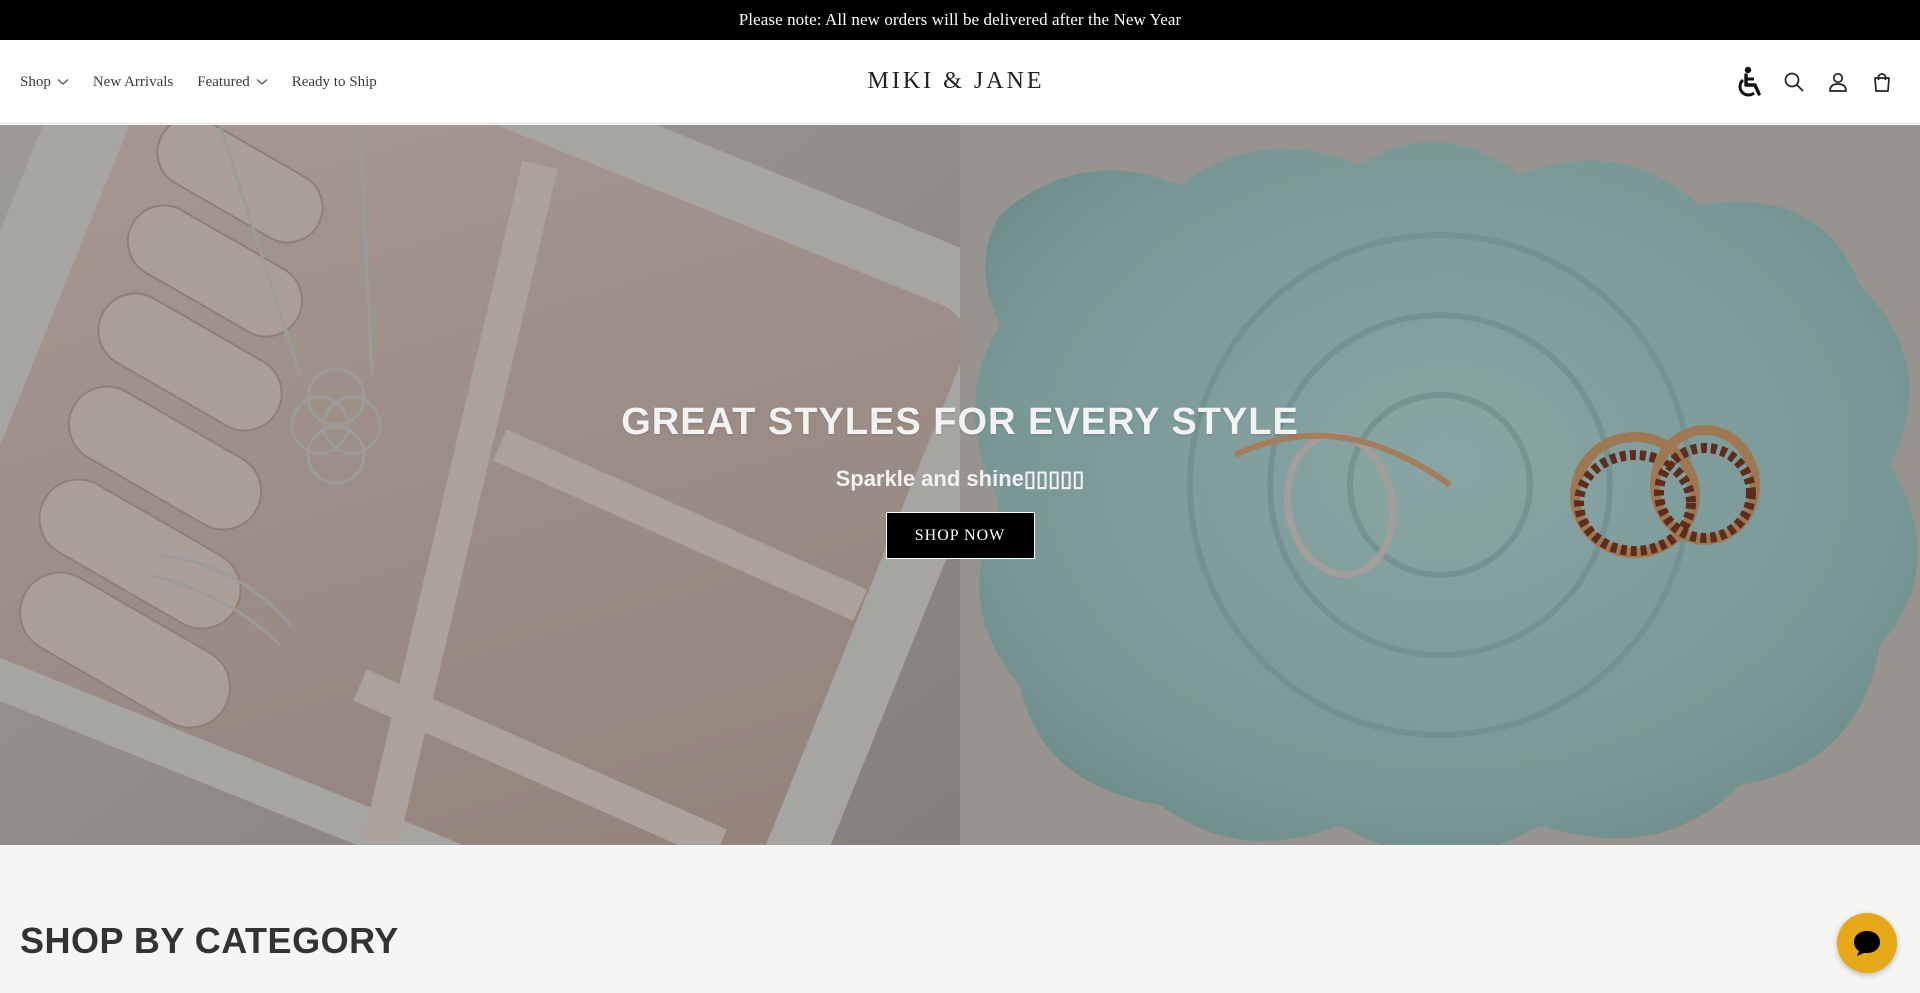 The height and width of the screenshot is (993, 1920). I want to click on nav-item-ready-to-ship: Ready to Ship, so click(334, 82).